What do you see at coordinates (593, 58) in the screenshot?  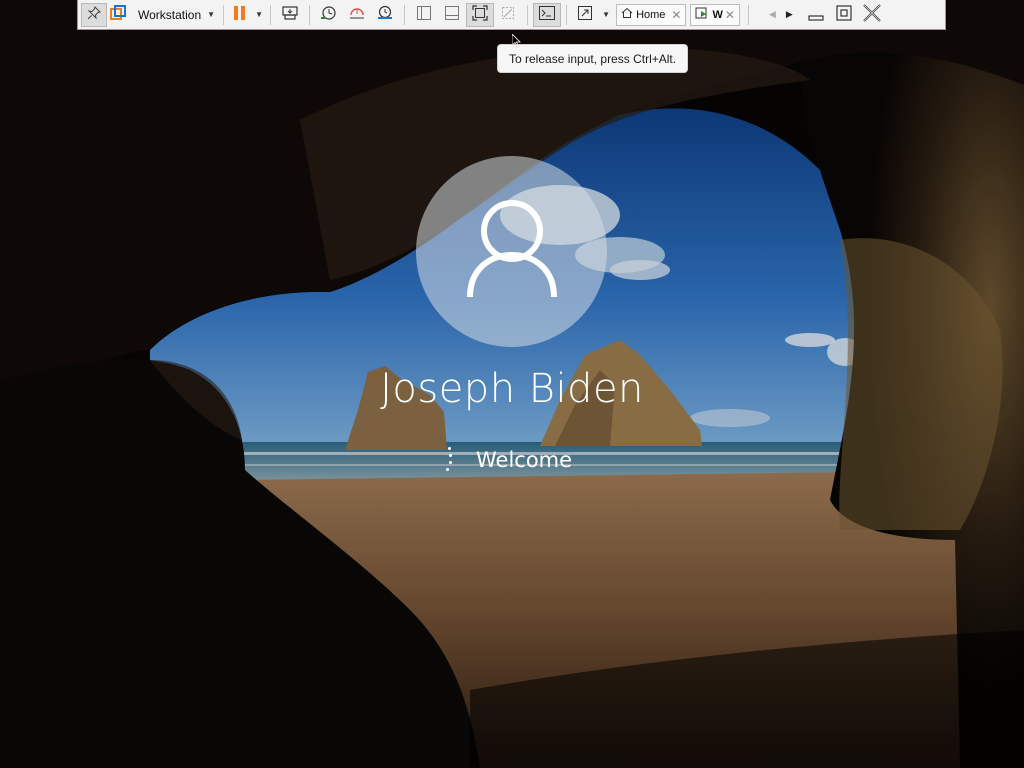 I see `release-input-tooltip: To release input, press Ctrl+Alt.` at bounding box center [593, 58].